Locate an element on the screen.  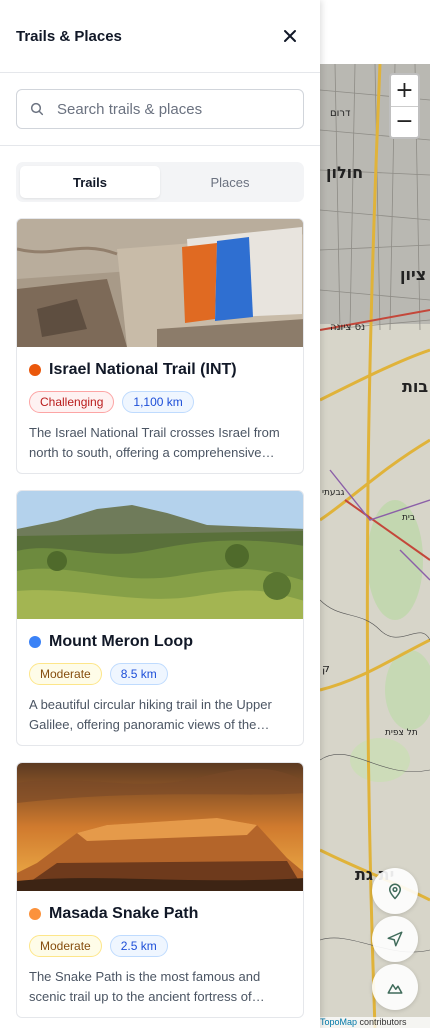
zoom-out-button: − is located at coordinates (404, 121).